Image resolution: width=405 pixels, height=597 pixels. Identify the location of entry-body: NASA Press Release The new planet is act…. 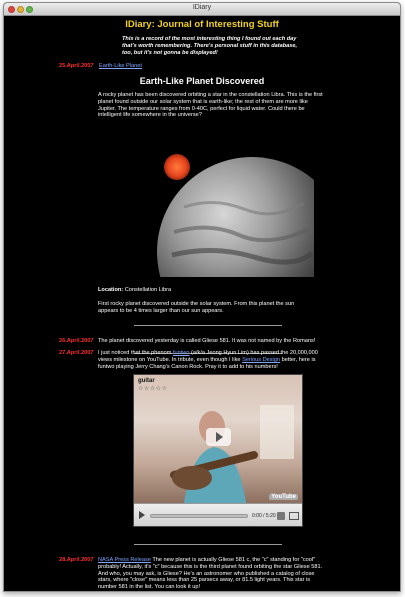
(213, 574).